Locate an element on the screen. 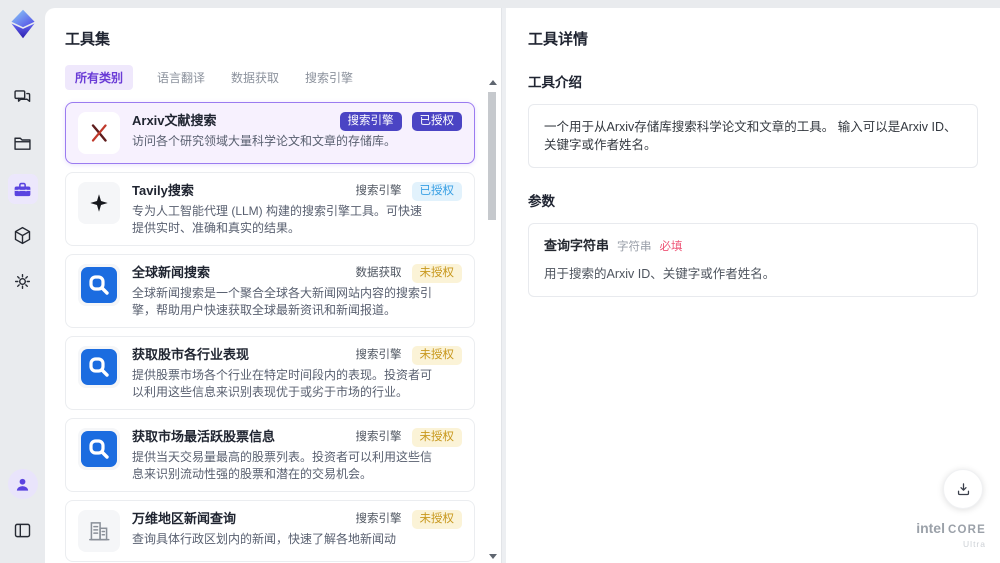 This screenshot has width=1000, height=563. param-box: 查询字符串 字符串 必填 用于搜索的Arxiv ID、关键字或作者姓名。 is located at coordinates (753, 260).